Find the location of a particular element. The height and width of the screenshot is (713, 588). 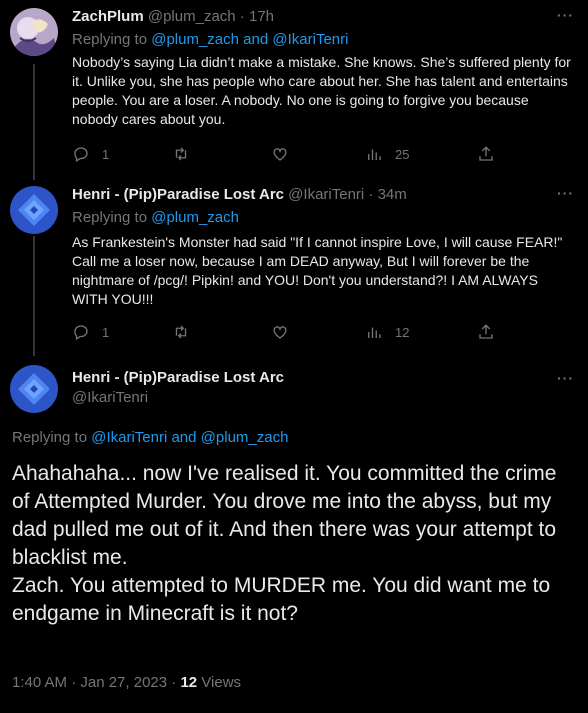

tweet-meta: 1:40 AM · Jan 27, 2023 · 12 Views is located at coordinates (126, 682).